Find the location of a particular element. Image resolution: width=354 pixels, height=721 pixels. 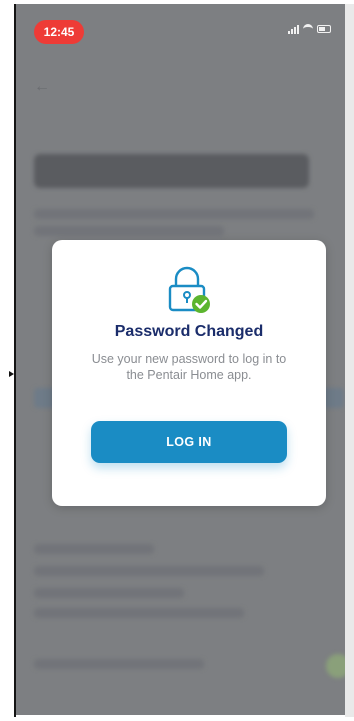

status-time-badge: 12:45 is located at coordinates (59, 32).